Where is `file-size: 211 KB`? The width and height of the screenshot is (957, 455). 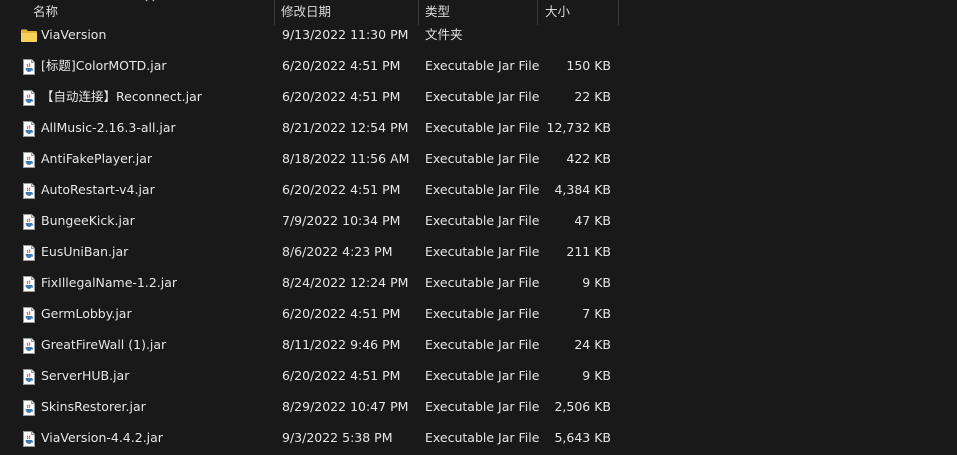 file-size: 211 KB is located at coordinates (588, 251).